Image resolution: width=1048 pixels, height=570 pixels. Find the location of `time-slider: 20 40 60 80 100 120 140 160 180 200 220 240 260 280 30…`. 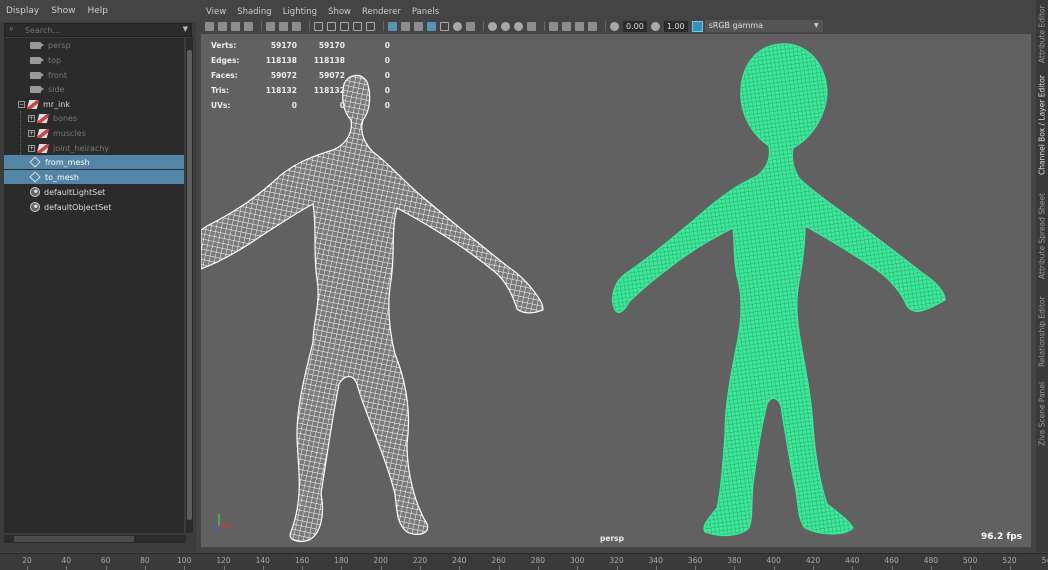

time-slider: 20 40 60 80 100 120 140 160 180 200 220 240 260 280 30… is located at coordinates (524, 561).